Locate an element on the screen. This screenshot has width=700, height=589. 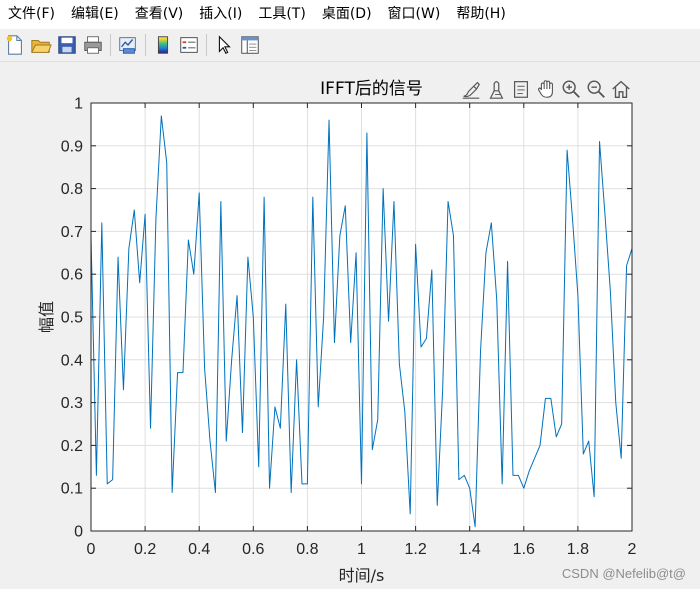
zoom-out-icon is located at coordinates (596, 89).